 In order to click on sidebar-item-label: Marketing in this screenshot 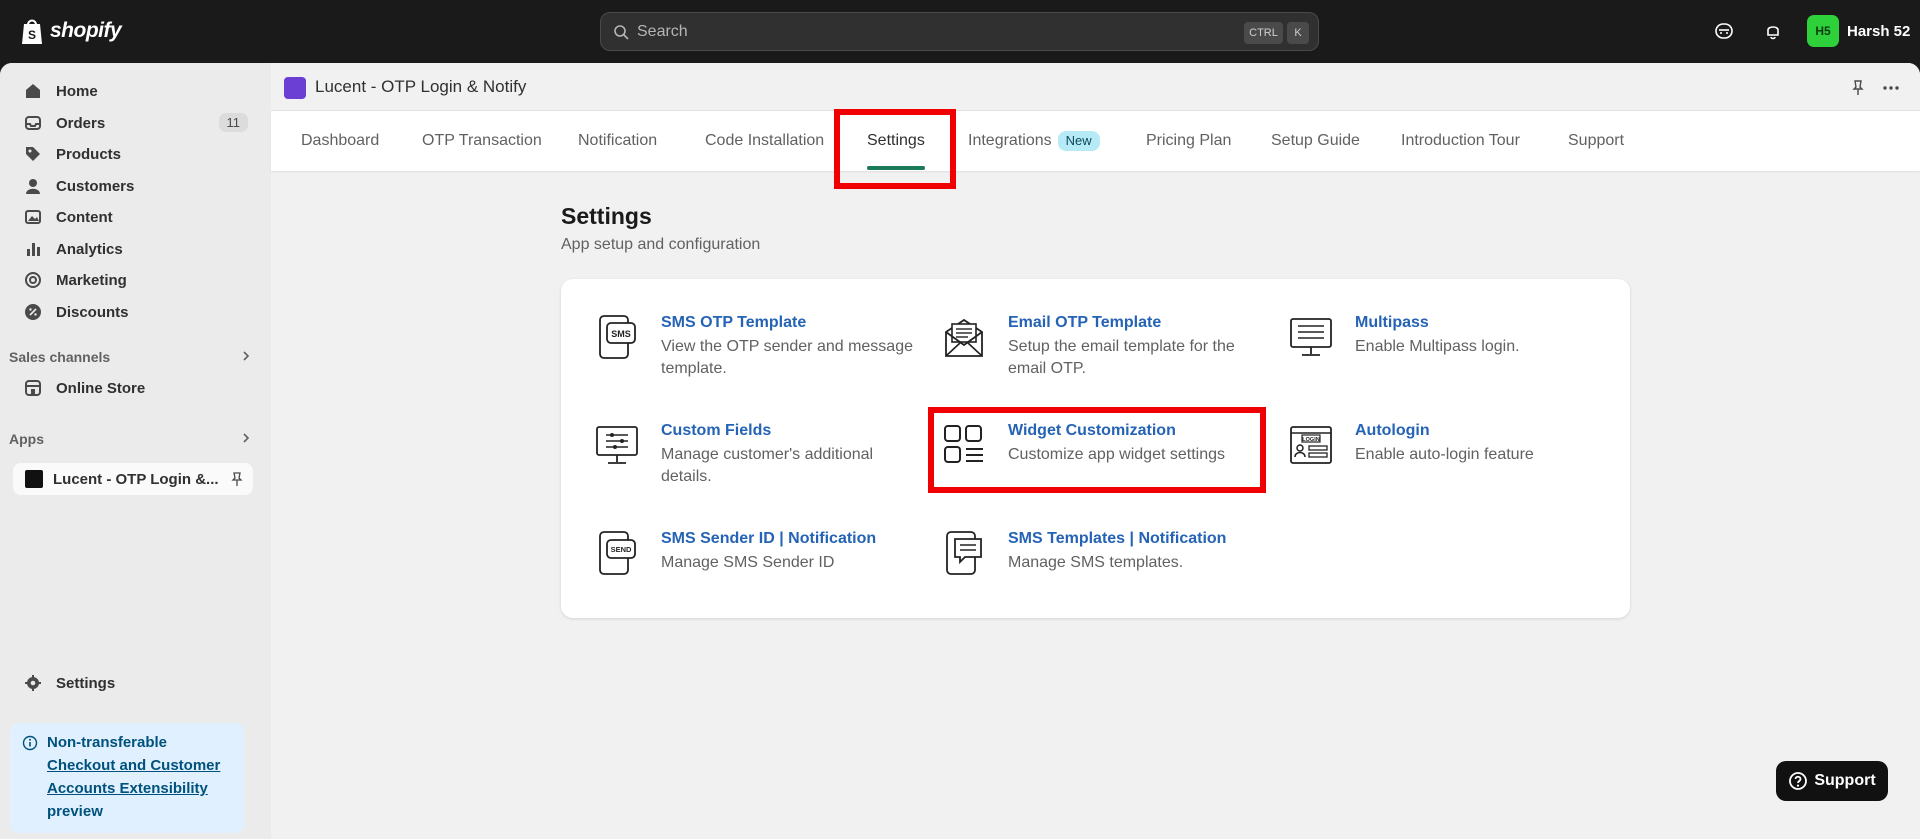, I will do `click(91, 280)`.